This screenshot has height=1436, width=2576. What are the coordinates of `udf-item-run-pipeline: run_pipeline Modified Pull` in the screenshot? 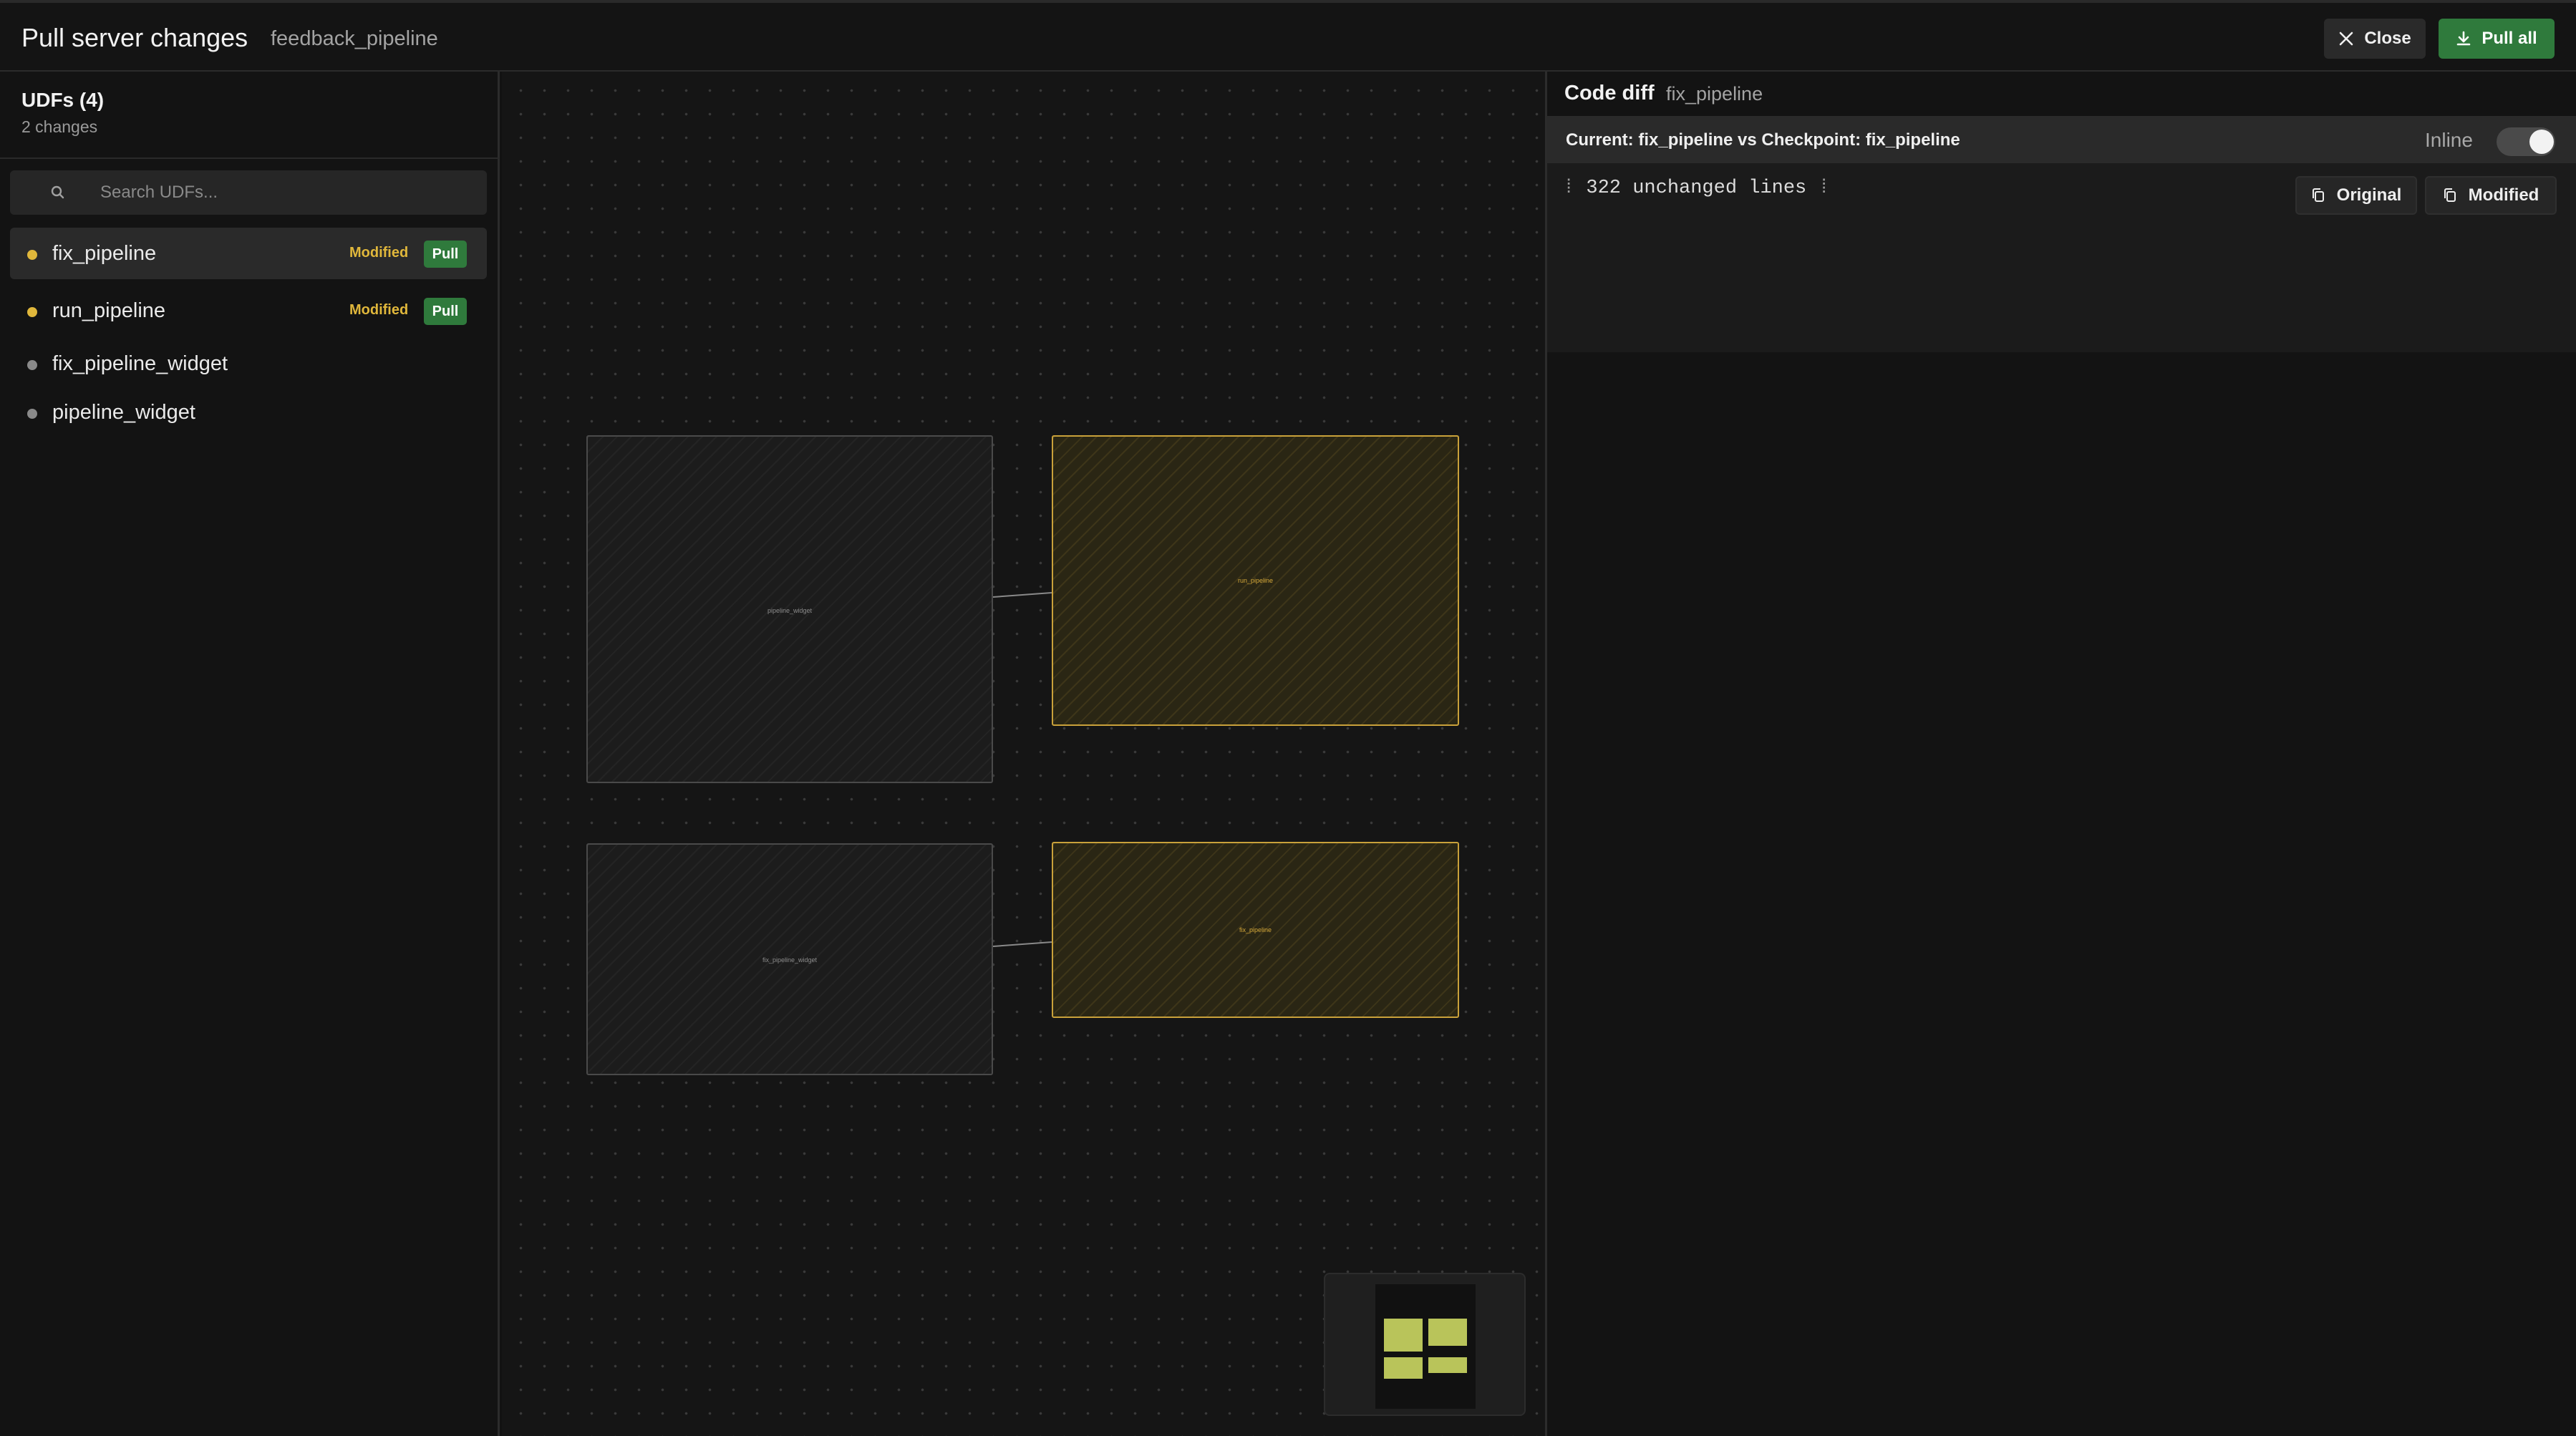 It's located at (249, 310).